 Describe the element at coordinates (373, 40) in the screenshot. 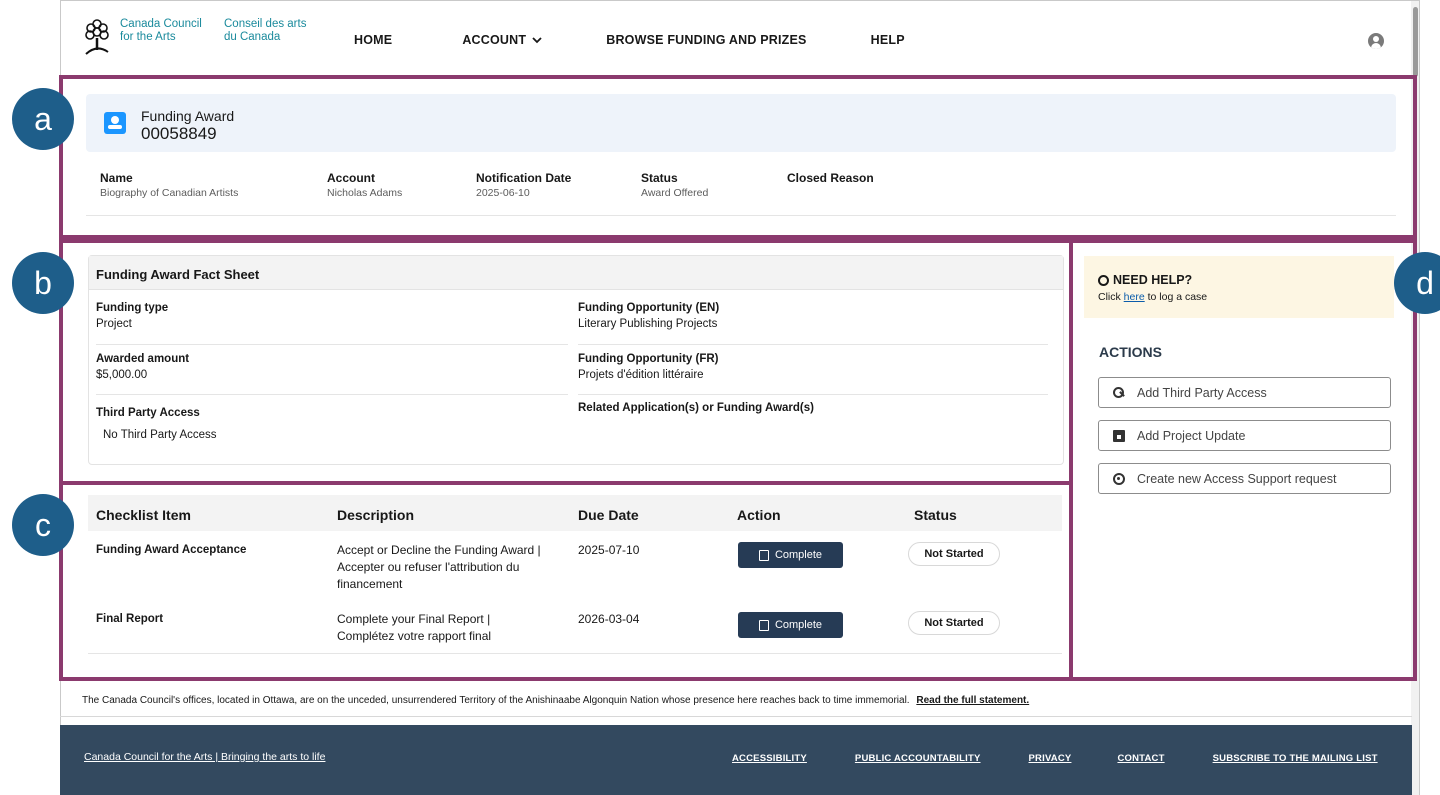

I see `nav-home: HOME` at that location.